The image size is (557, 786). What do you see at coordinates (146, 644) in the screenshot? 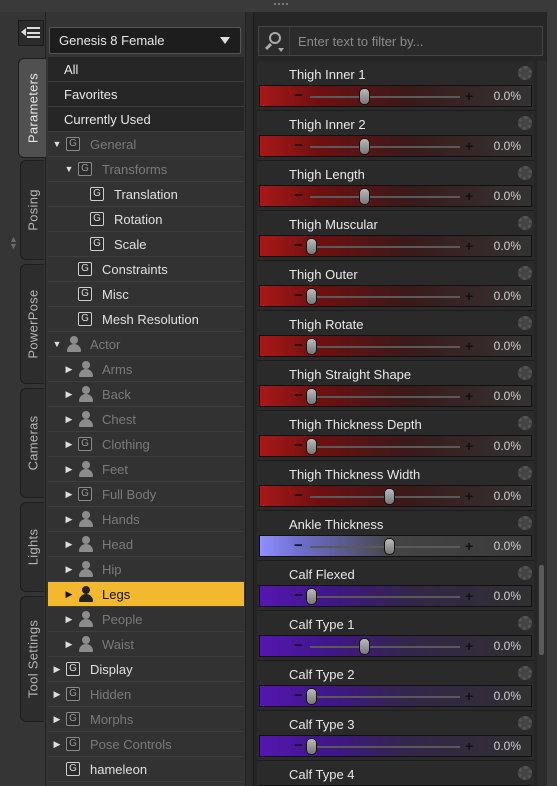
I see `tree-item-waist: ▶ Waist` at bounding box center [146, 644].